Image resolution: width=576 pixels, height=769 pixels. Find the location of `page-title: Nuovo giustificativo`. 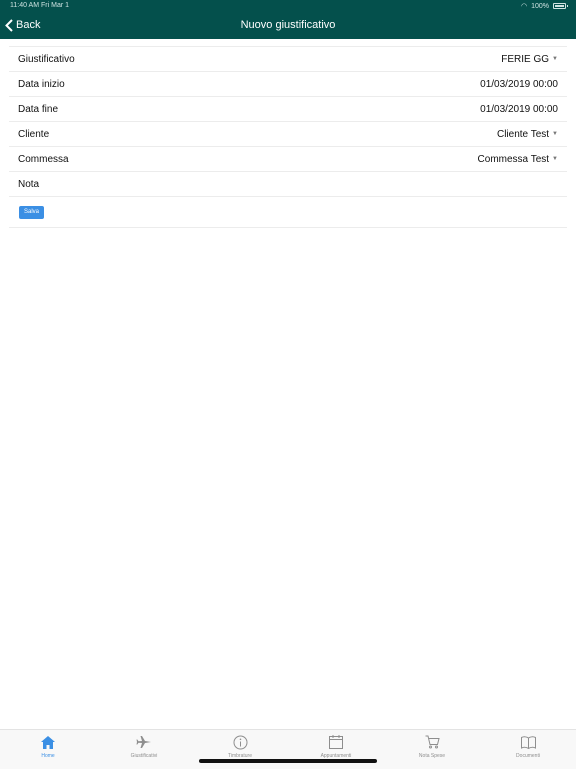

page-title: Nuovo giustificativo is located at coordinates (288, 25).